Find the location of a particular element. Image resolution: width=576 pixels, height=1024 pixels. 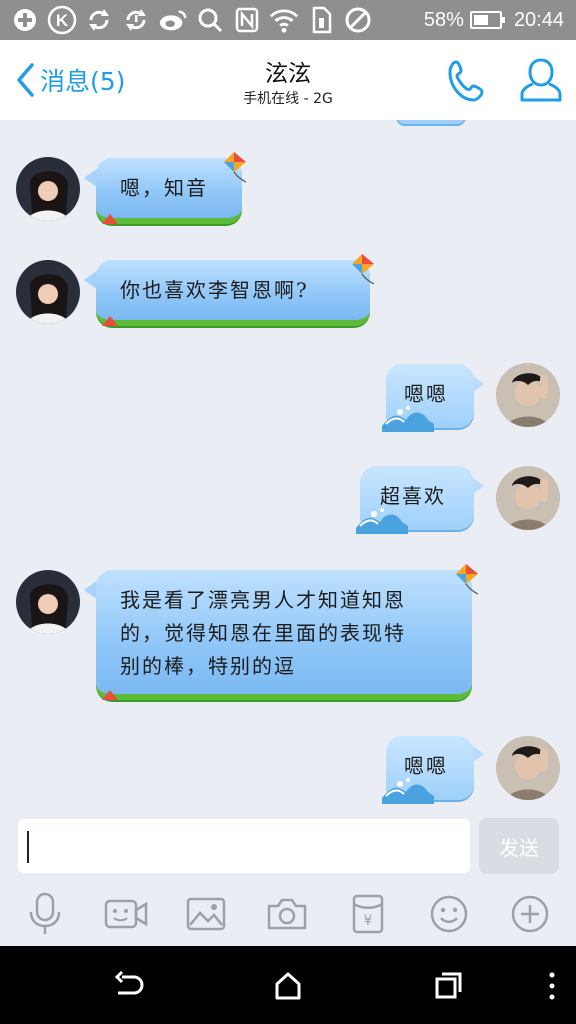

input-bar: 发送 ¥ is located at coordinates (288, 878).